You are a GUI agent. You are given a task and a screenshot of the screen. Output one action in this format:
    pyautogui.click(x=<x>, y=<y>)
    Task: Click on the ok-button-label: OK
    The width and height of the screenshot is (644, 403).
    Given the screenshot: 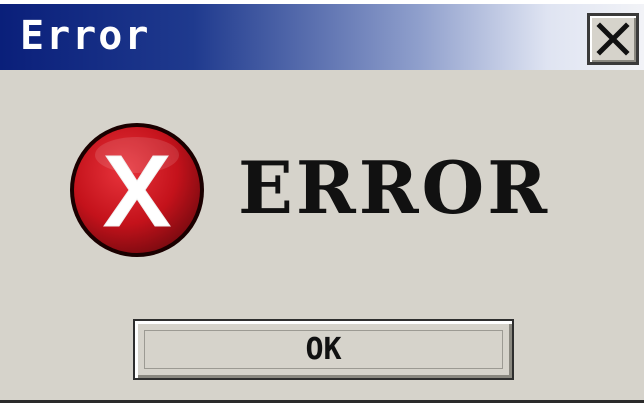 What is the action you would take?
    pyautogui.click(x=323, y=349)
    